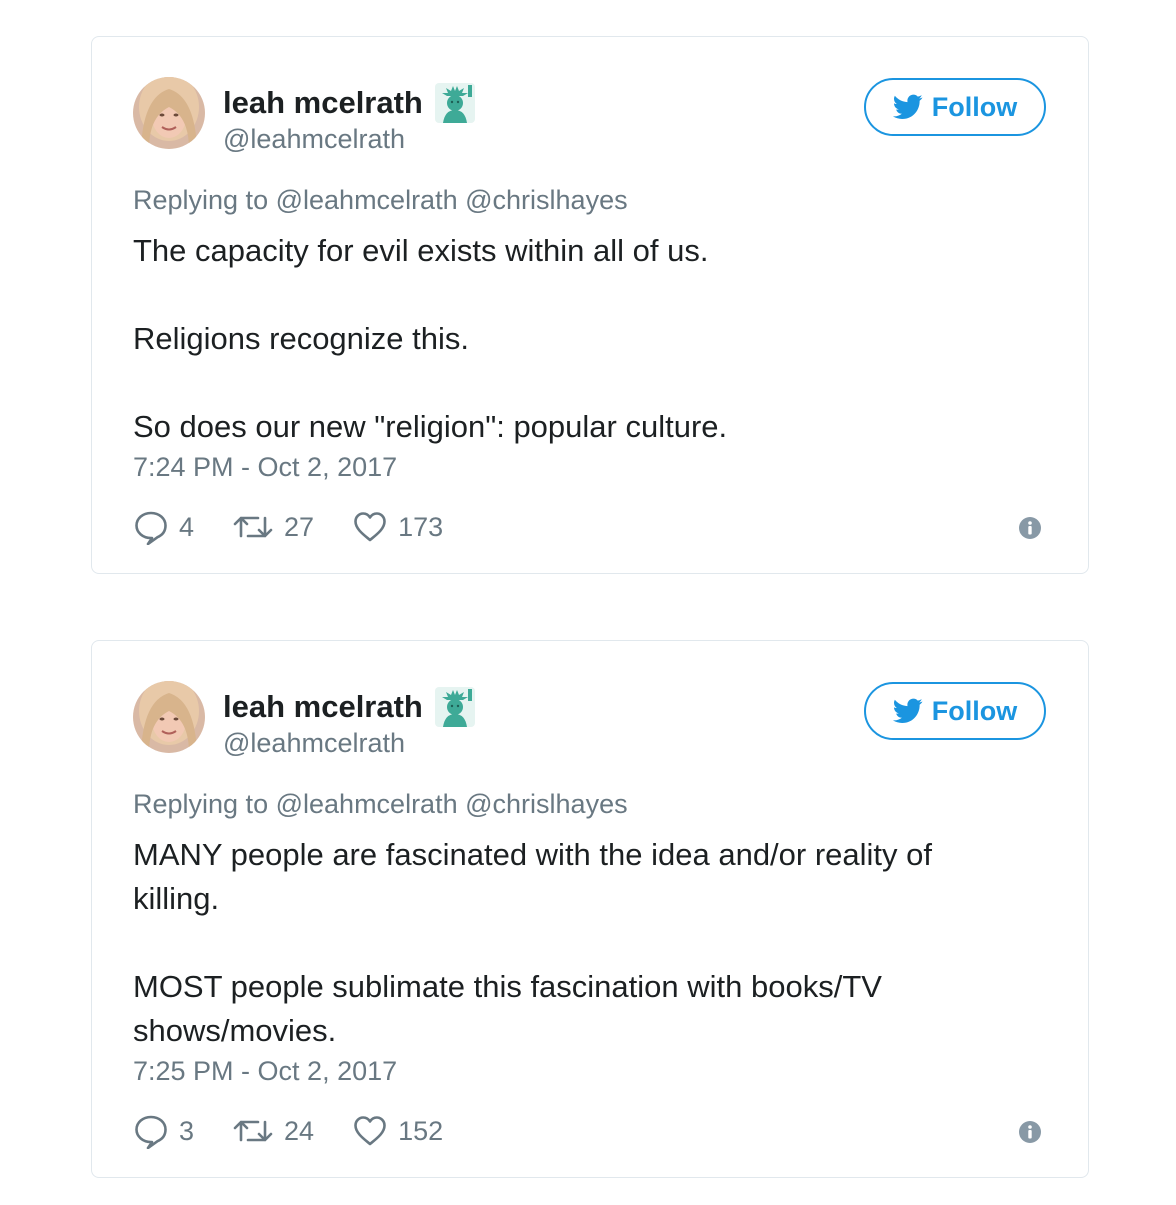 The width and height of the screenshot is (1176, 1205). What do you see at coordinates (299, 526) in the screenshot?
I see `retweet-count: 27` at bounding box center [299, 526].